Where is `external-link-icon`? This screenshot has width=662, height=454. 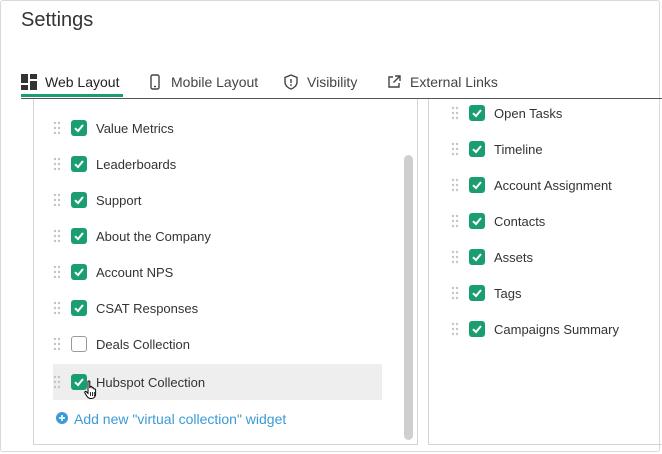 external-link-icon is located at coordinates (394, 82).